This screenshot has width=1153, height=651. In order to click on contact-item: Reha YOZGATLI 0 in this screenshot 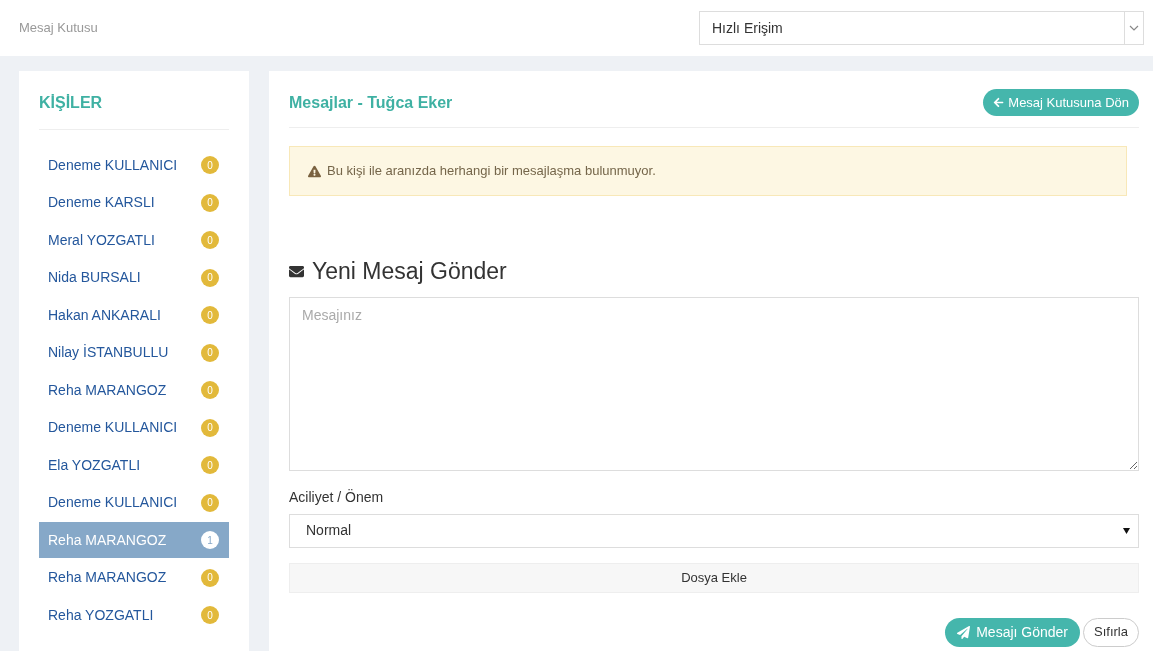, I will do `click(134, 615)`.